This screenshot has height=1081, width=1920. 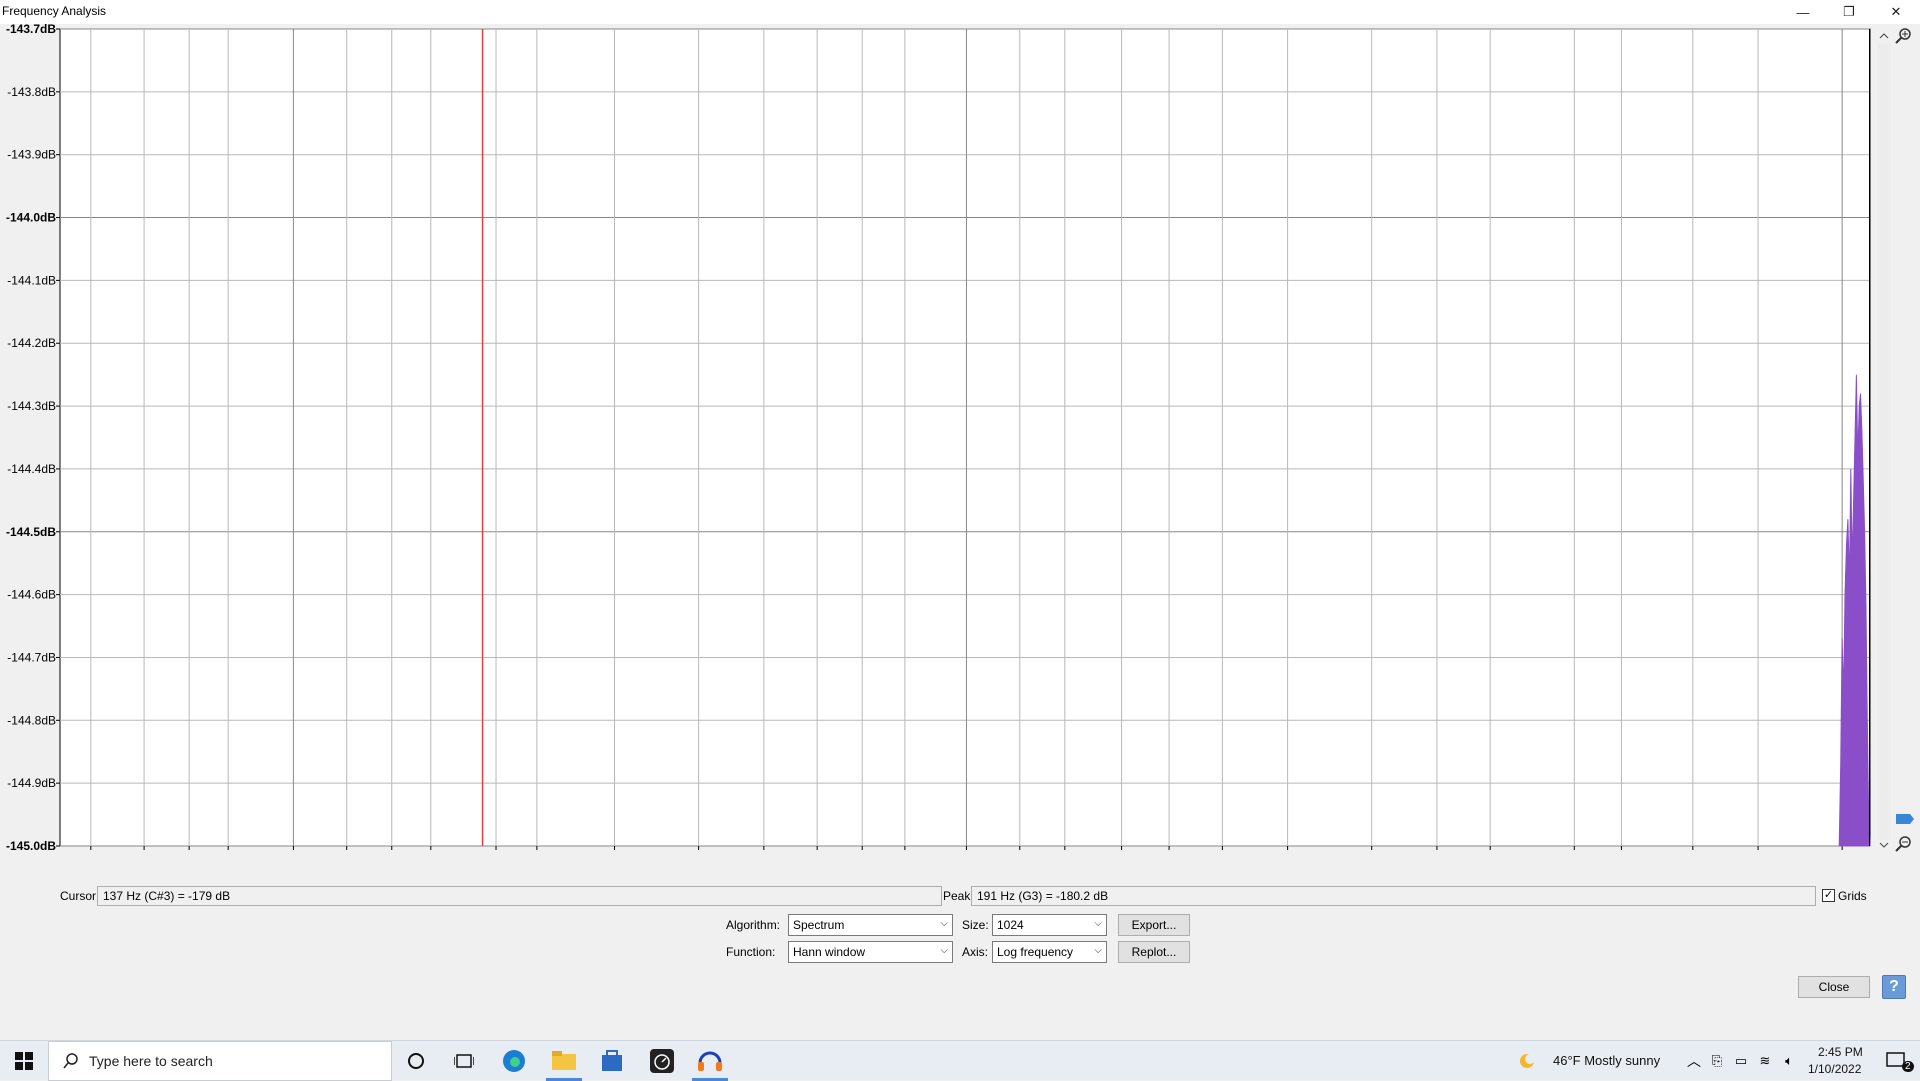 I want to click on edge-icon, so click(x=514, y=1061).